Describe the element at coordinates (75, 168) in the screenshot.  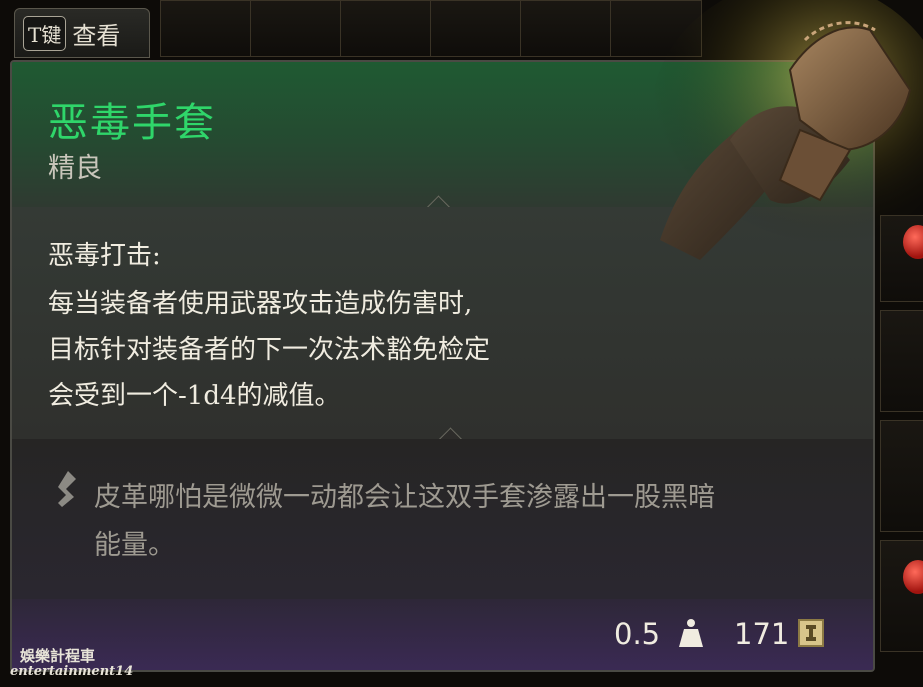
I see `item-rarity: 精良` at that location.